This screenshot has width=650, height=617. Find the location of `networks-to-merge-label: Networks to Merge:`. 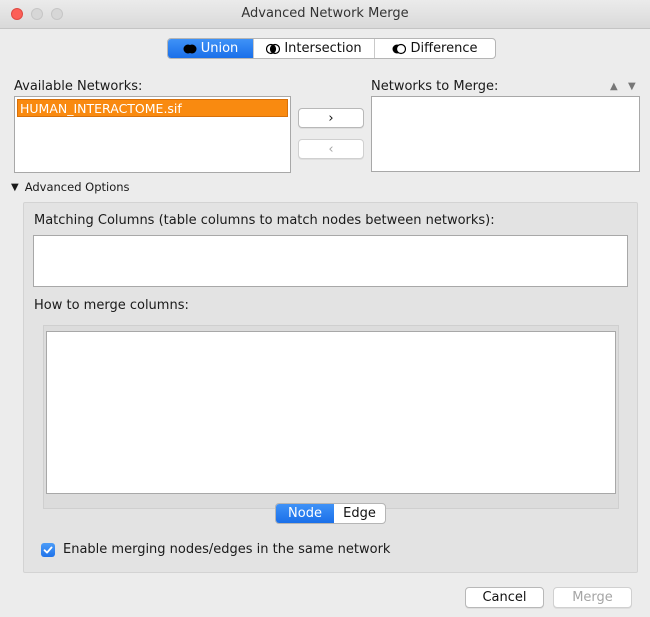

networks-to-merge-label: Networks to Merge: is located at coordinates (435, 86).